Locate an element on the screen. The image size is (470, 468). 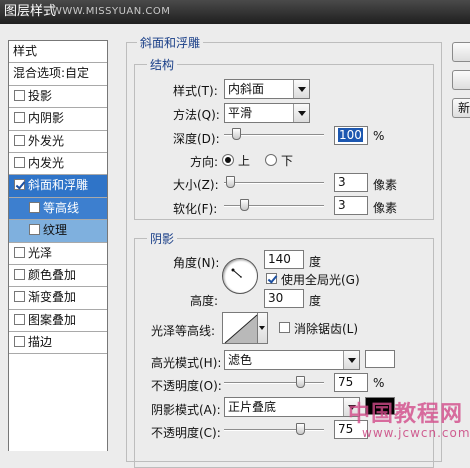
style-select: 内斜面 is located at coordinates (267, 89).